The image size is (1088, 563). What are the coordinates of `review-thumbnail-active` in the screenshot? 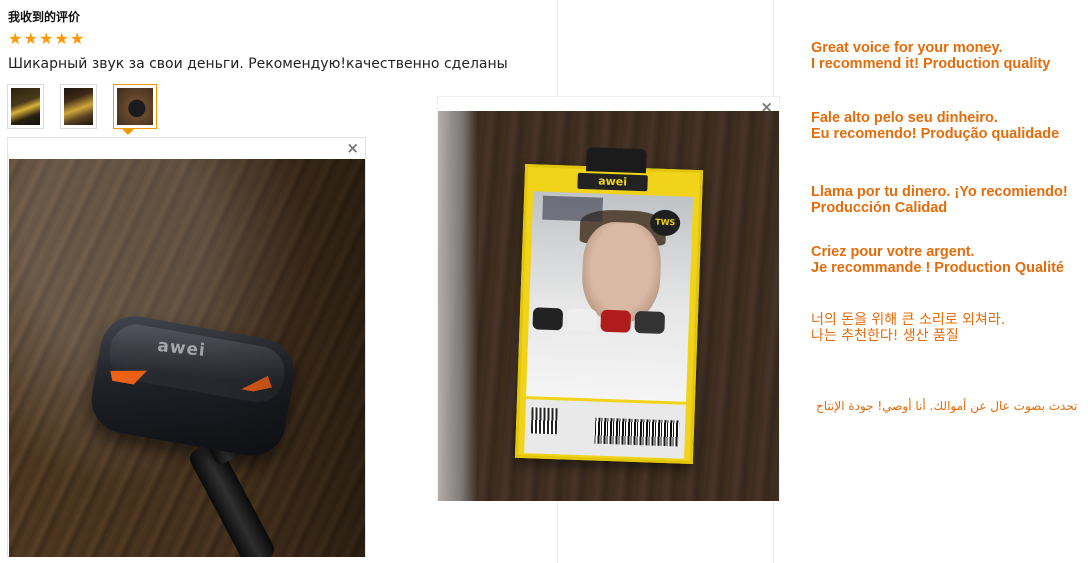 It's located at (135, 106).